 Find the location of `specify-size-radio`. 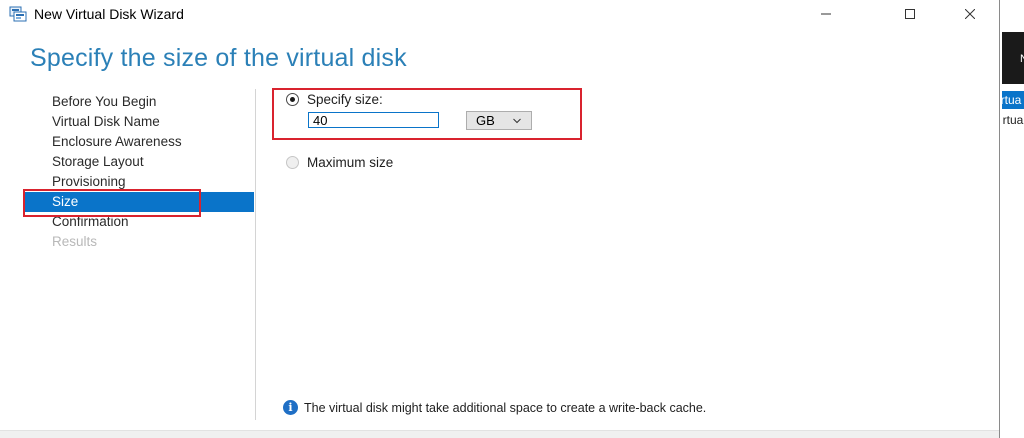

specify-size-radio is located at coordinates (292, 99).